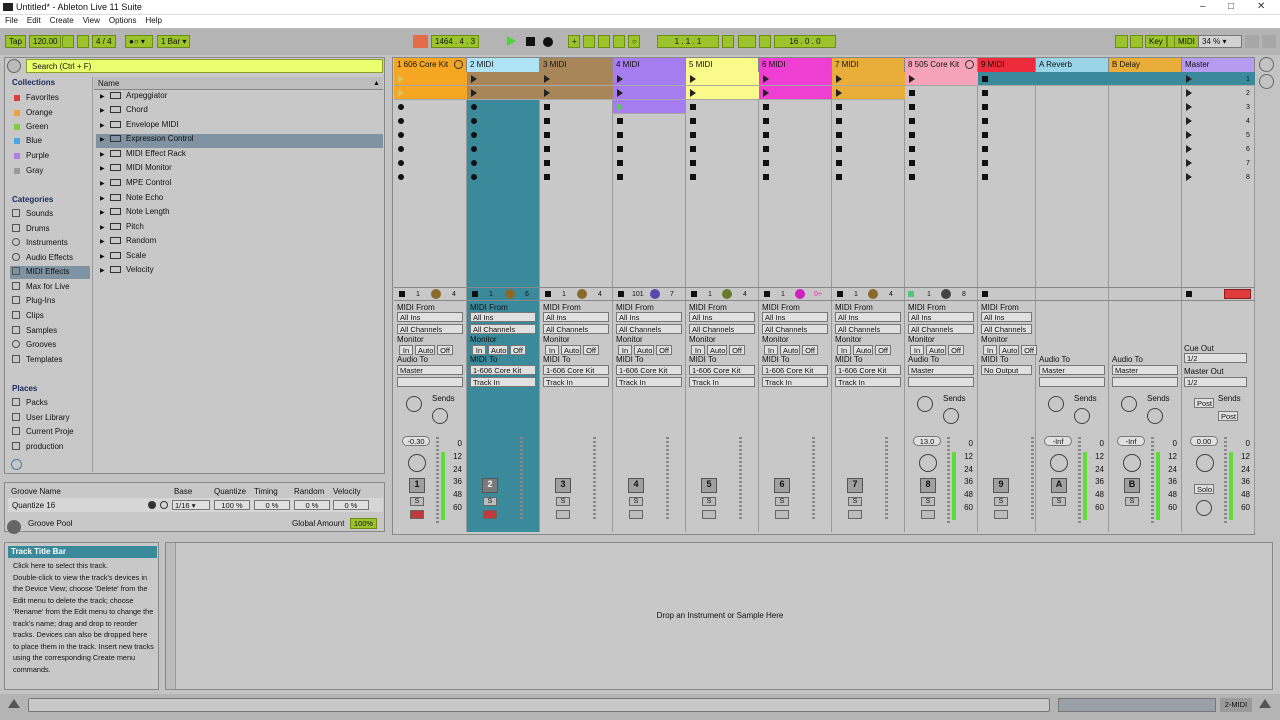  Describe the element at coordinates (239, 141) in the screenshot. I see `browser-item-selected: ▶ Expression Control` at that location.